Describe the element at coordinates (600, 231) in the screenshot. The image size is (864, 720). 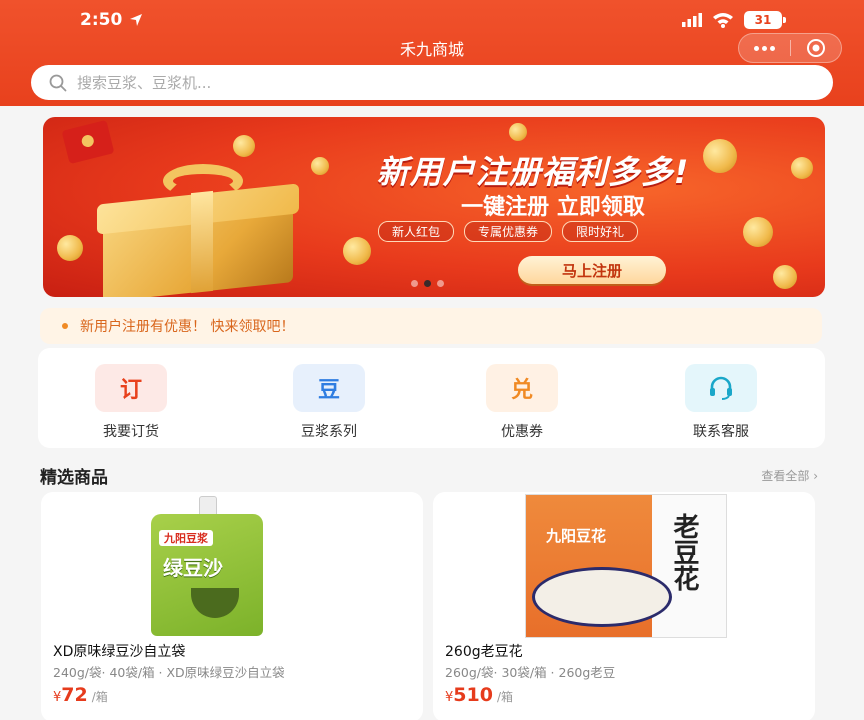
I see `banner-tag: 限时好礼` at that location.